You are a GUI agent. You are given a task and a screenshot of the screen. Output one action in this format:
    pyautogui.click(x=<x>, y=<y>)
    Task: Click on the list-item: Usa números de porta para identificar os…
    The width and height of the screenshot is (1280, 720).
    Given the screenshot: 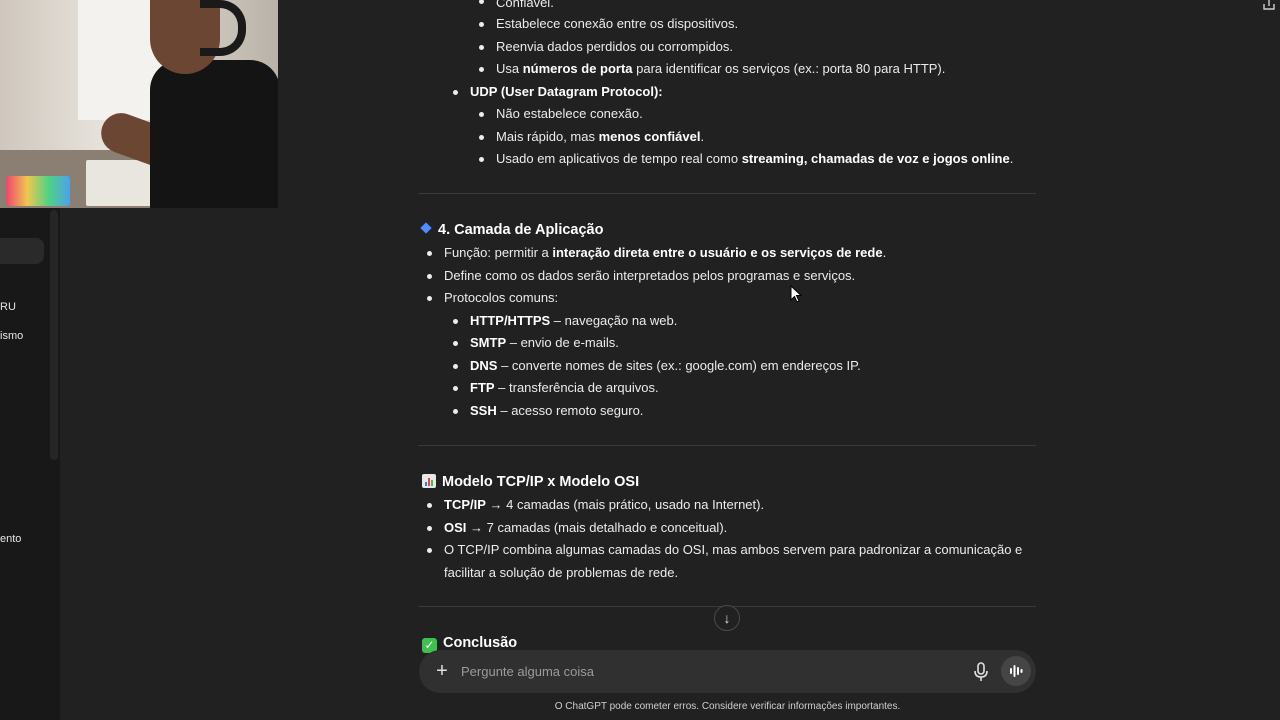 What is the action you would take?
    pyautogui.click(x=721, y=68)
    